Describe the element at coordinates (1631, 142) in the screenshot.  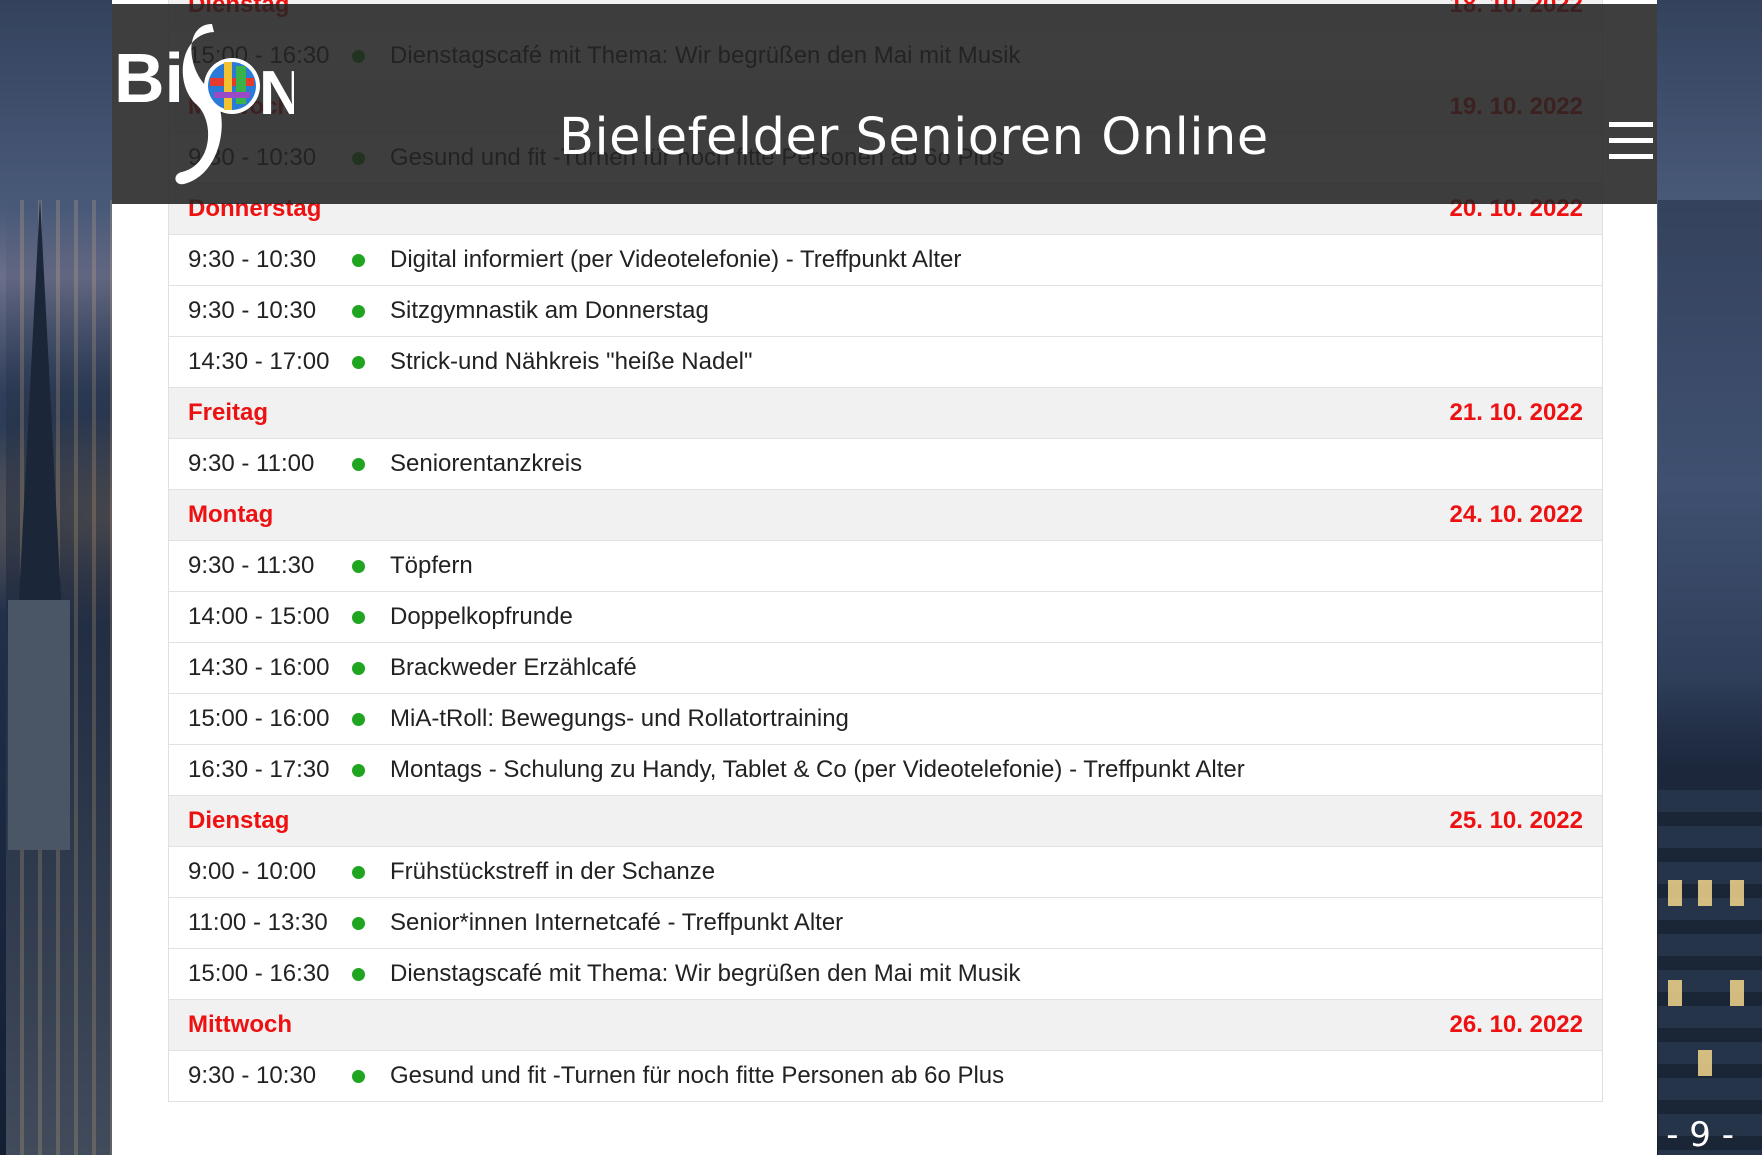
I see `hamburger-menu-icon` at that location.